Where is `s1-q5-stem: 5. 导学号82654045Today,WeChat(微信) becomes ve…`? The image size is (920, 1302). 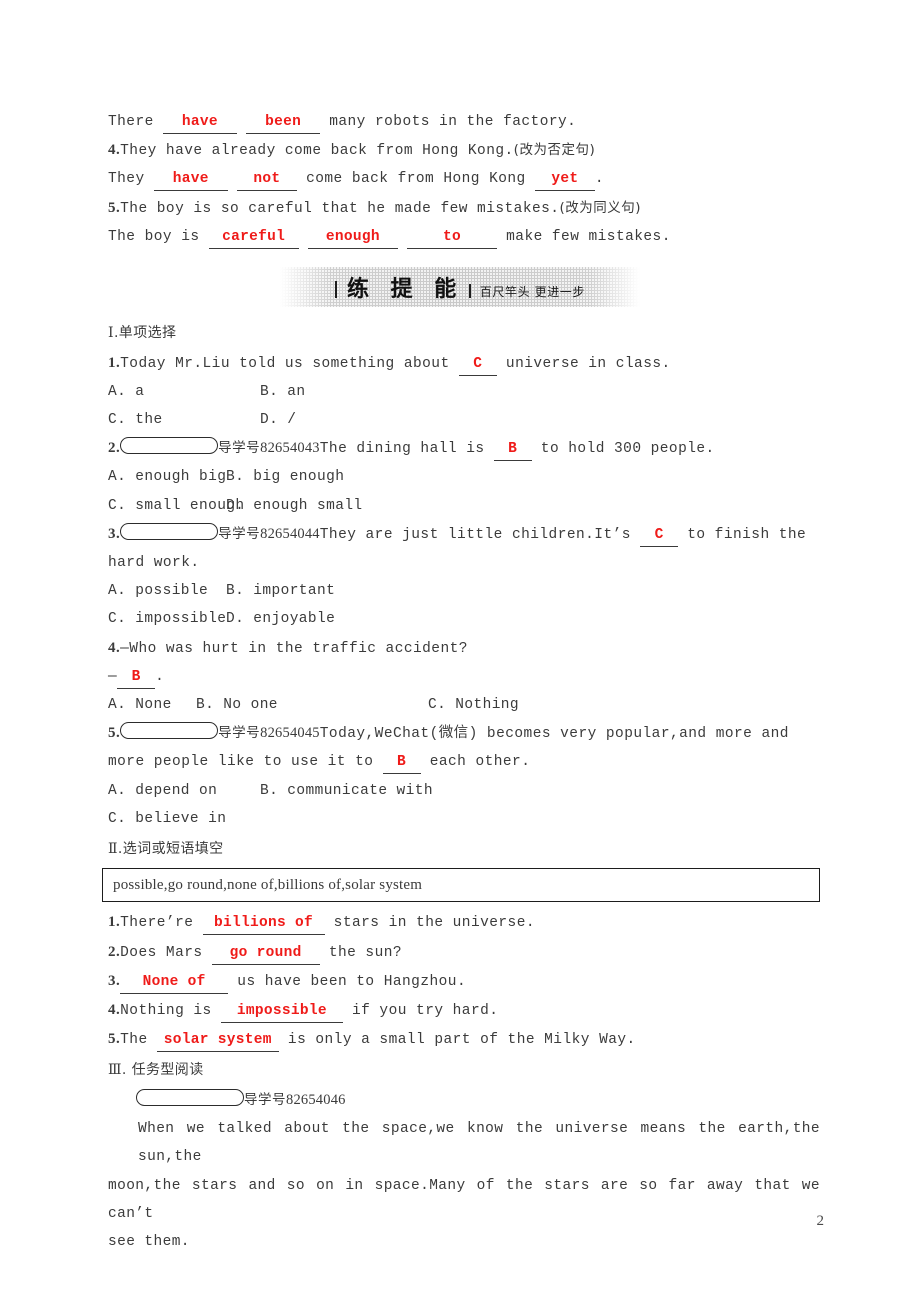 s1-q5-stem: 5. 导学号82654045Today,WeChat(微信) becomes ve… is located at coordinates (464, 733).